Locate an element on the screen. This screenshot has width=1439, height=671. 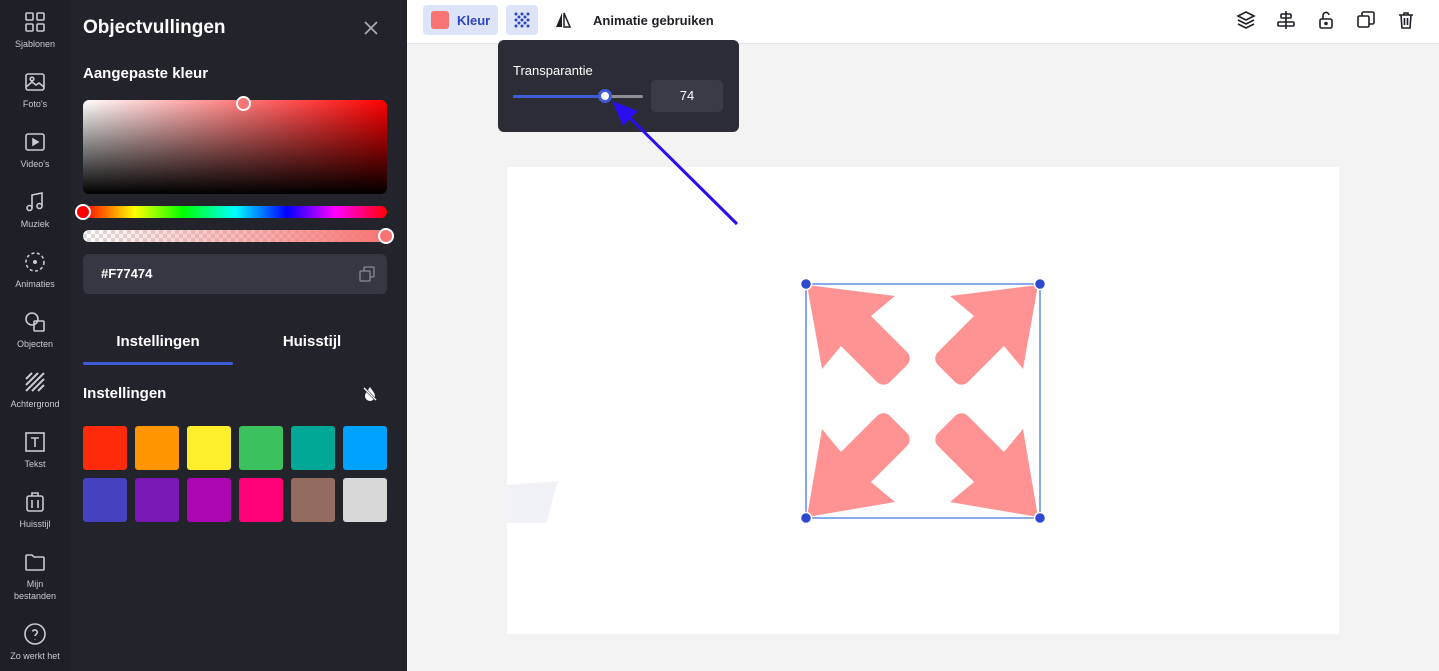
sidebar-item-label: Objecten is located at coordinates (35, 344).